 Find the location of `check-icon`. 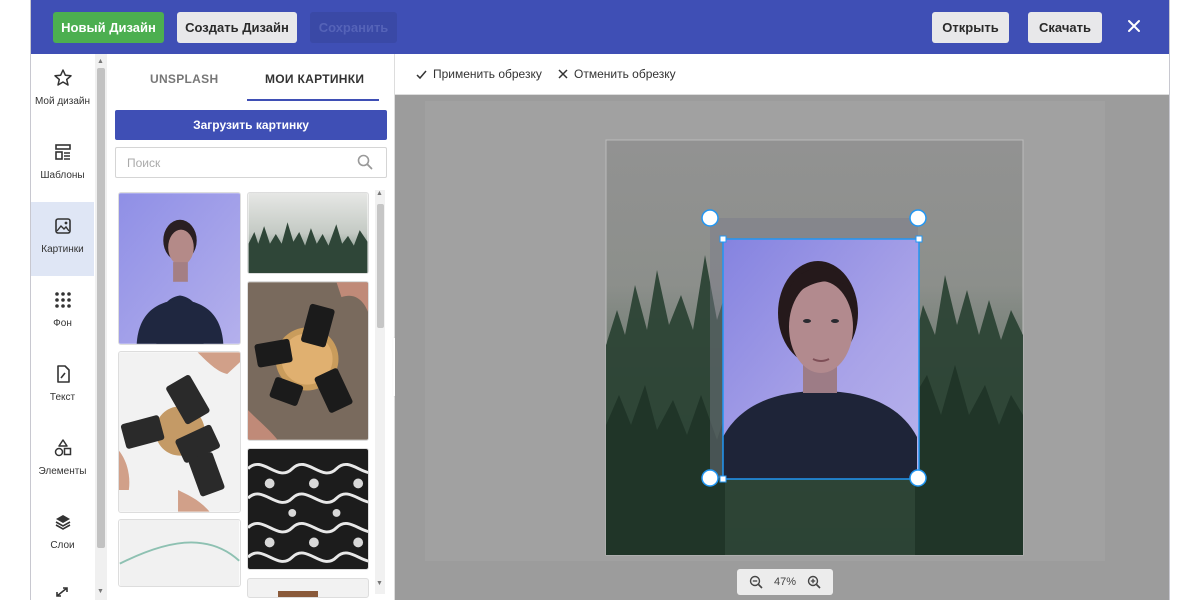

check-icon is located at coordinates (421, 74).